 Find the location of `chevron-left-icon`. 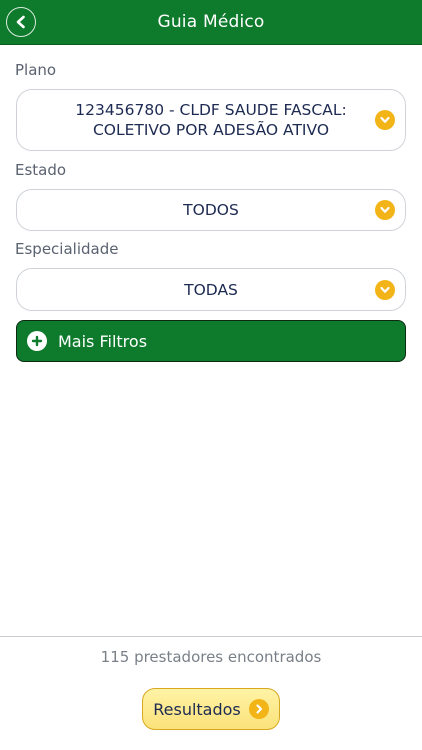

chevron-left-icon is located at coordinates (20, 22).